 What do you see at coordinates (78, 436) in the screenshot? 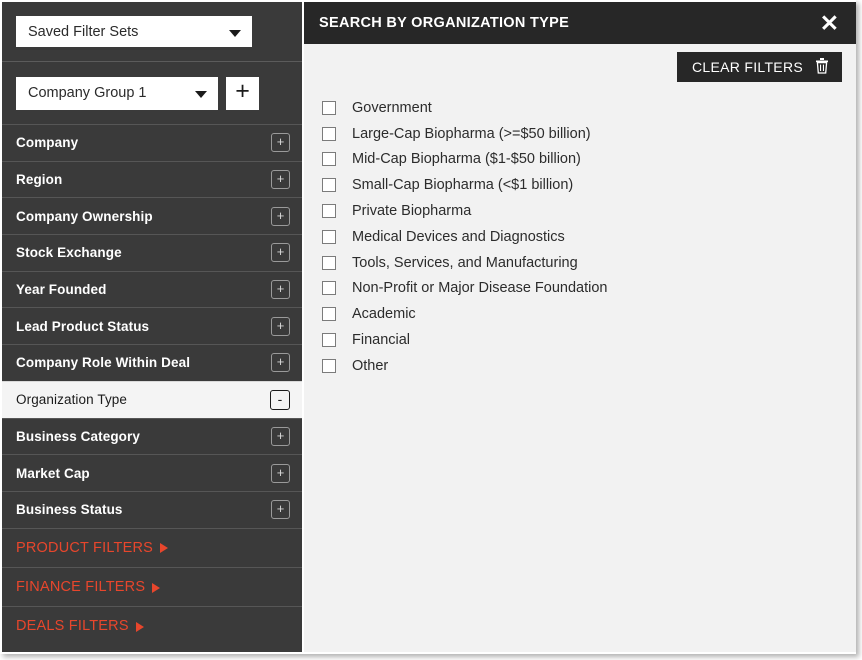
I see `sidebar-filter-label: Business Category` at bounding box center [78, 436].